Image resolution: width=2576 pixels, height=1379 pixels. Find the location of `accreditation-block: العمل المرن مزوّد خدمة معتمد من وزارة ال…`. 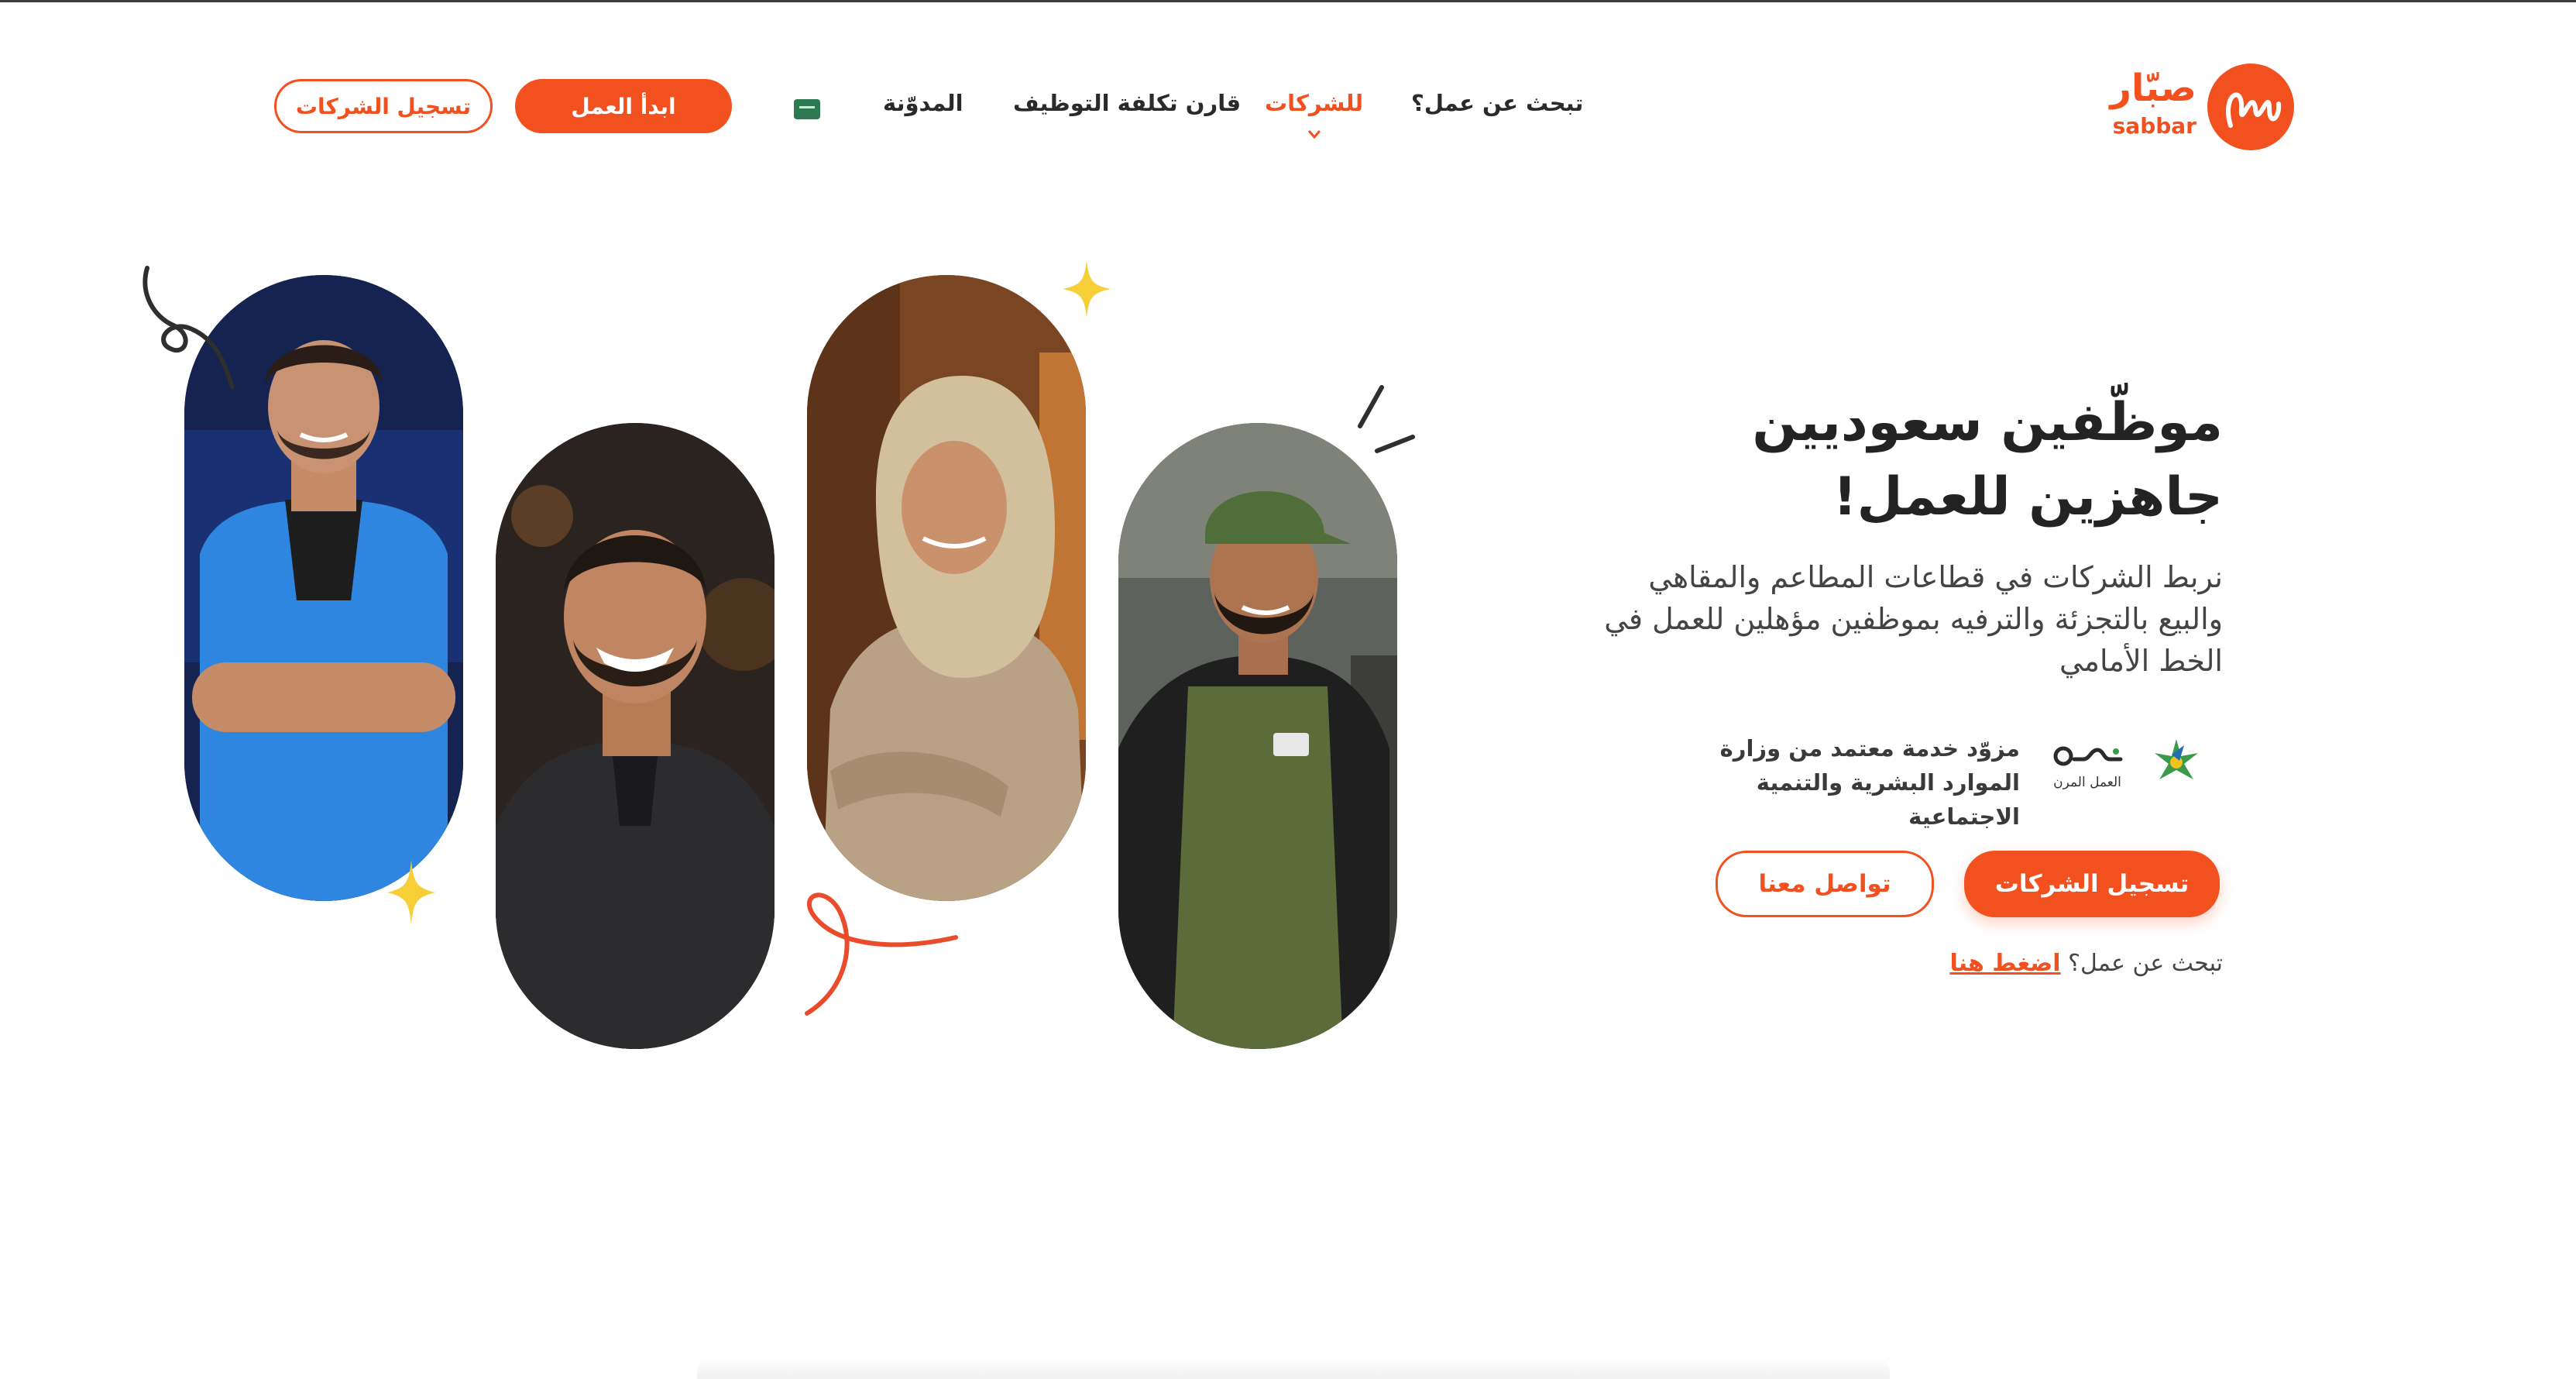

accreditation-block: العمل المرن مزوّد خدمة معتمد من وزارة ال… is located at coordinates (1928, 779).